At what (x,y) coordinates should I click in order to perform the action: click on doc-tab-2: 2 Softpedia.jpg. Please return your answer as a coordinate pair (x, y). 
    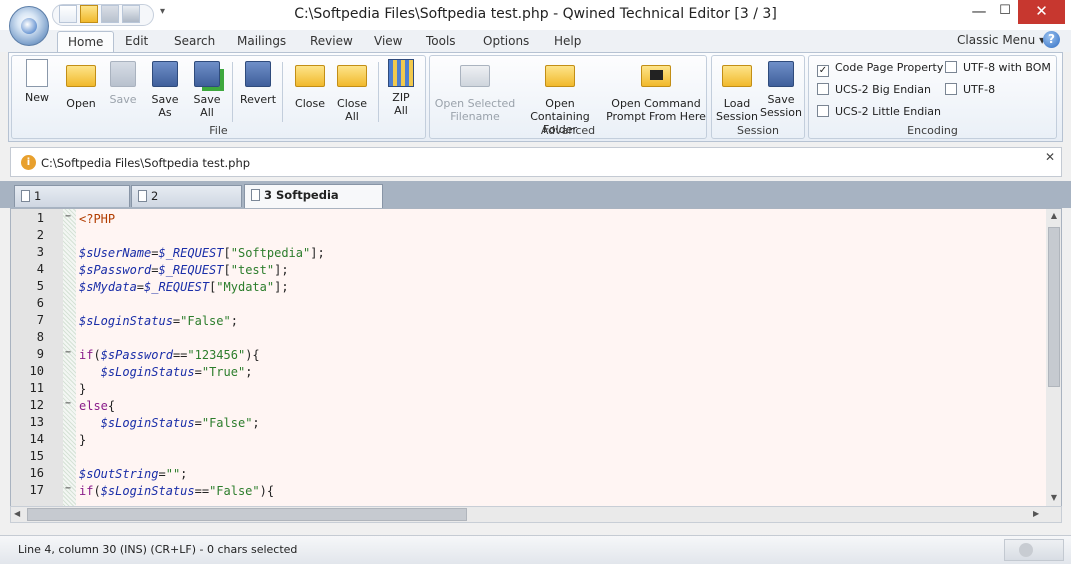
    Looking at the image, I should click on (186, 204).